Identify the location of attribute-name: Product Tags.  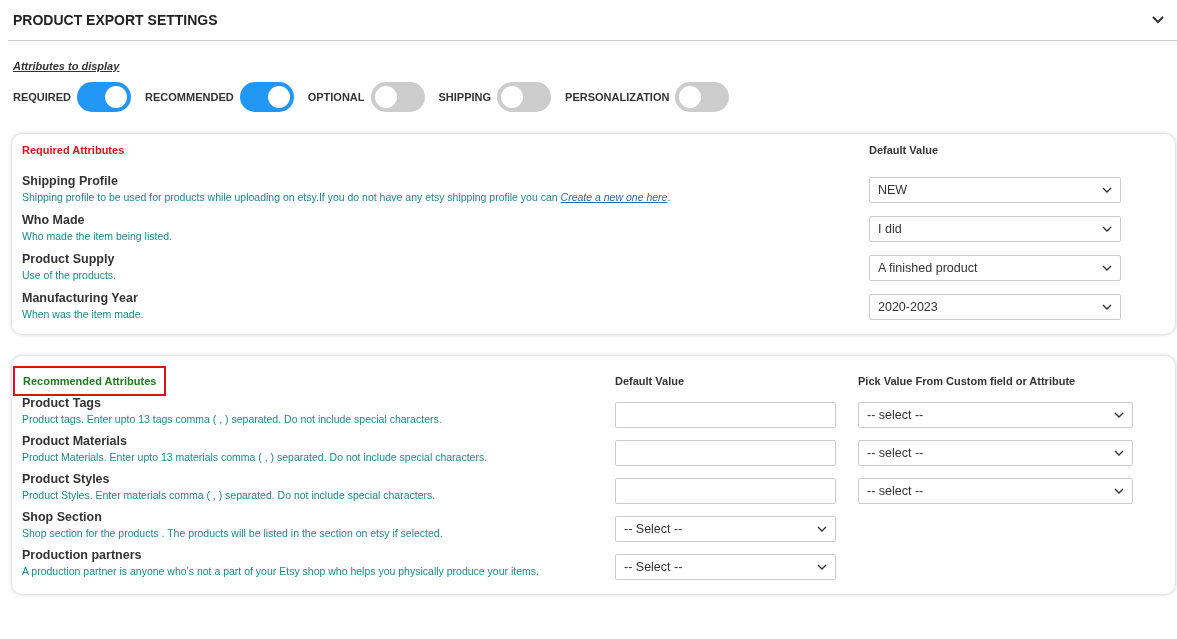
(62, 403).